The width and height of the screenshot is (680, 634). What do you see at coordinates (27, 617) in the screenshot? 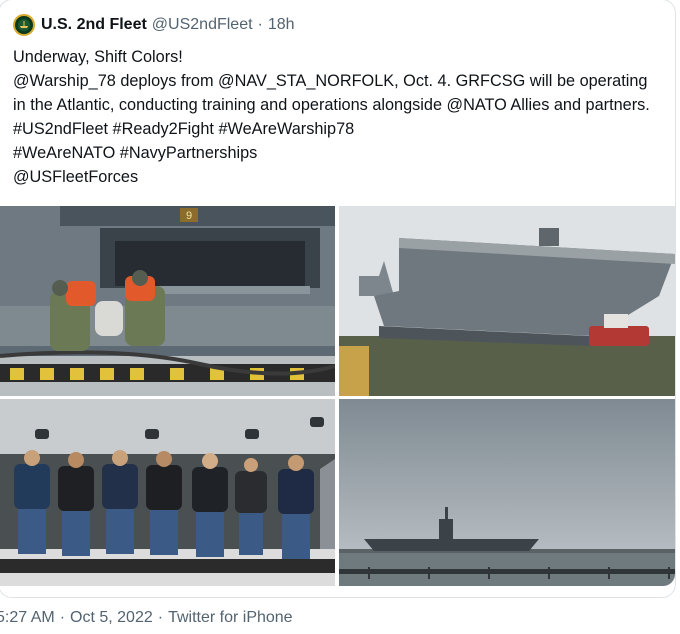
I see `post-time: 5:27 AM` at bounding box center [27, 617].